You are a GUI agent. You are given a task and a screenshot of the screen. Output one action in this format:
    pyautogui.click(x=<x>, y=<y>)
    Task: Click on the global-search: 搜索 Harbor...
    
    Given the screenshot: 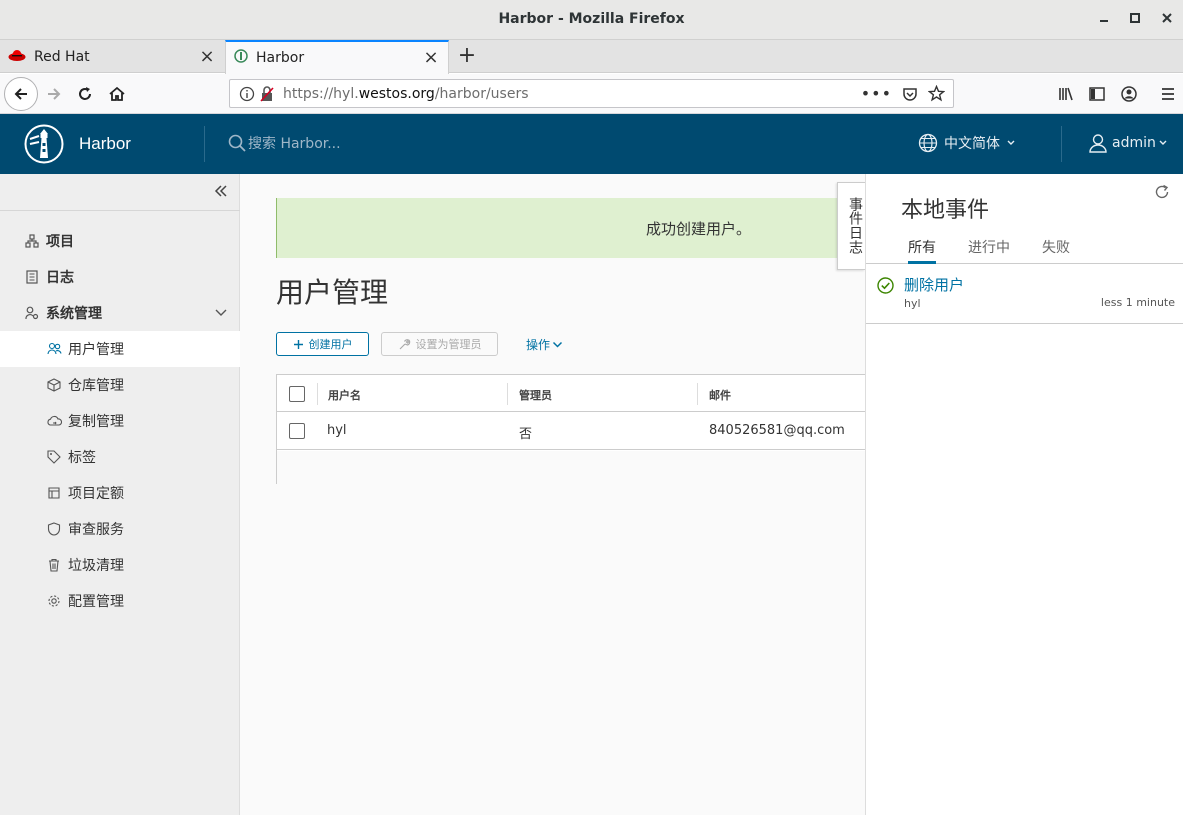 What is the action you would take?
    pyautogui.click(x=284, y=143)
    